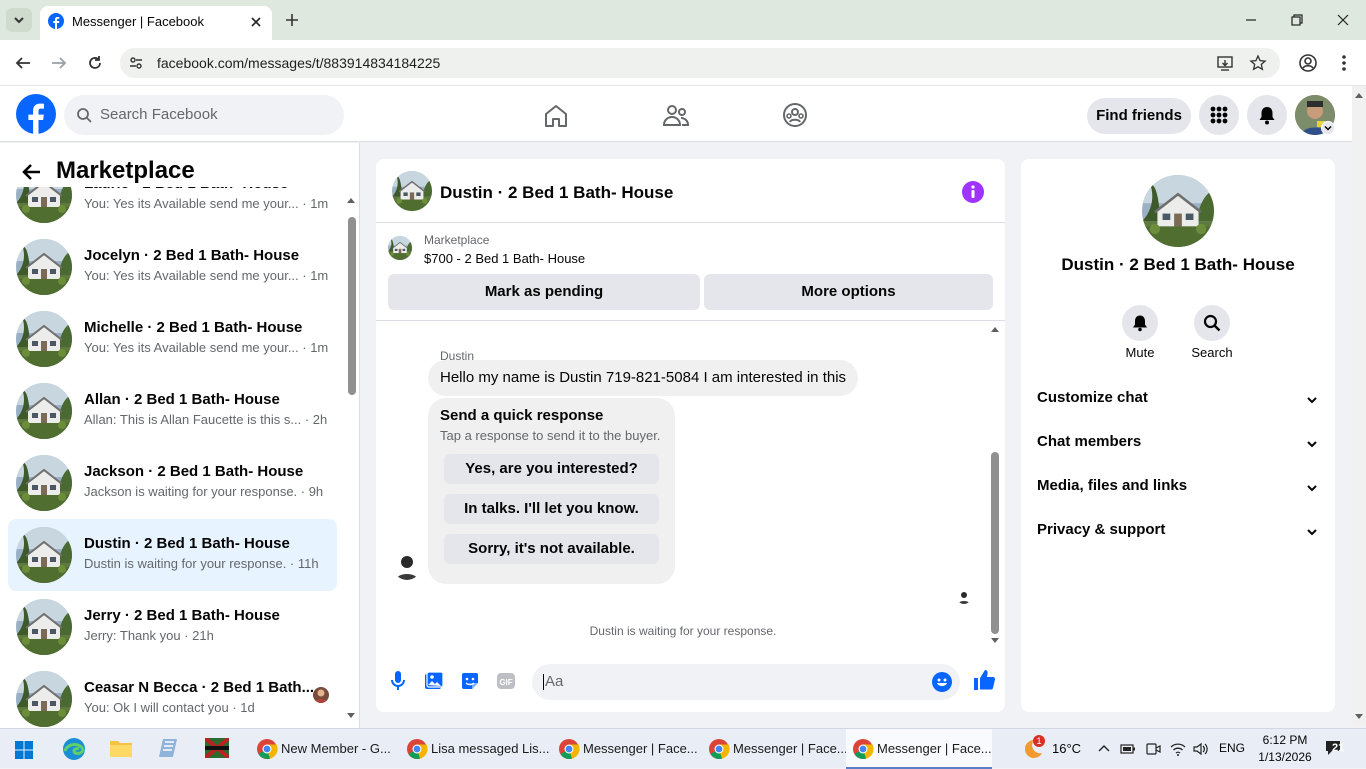 The width and height of the screenshot is (1366, 769). I want to click on battery-icon, so click(1128, 749).